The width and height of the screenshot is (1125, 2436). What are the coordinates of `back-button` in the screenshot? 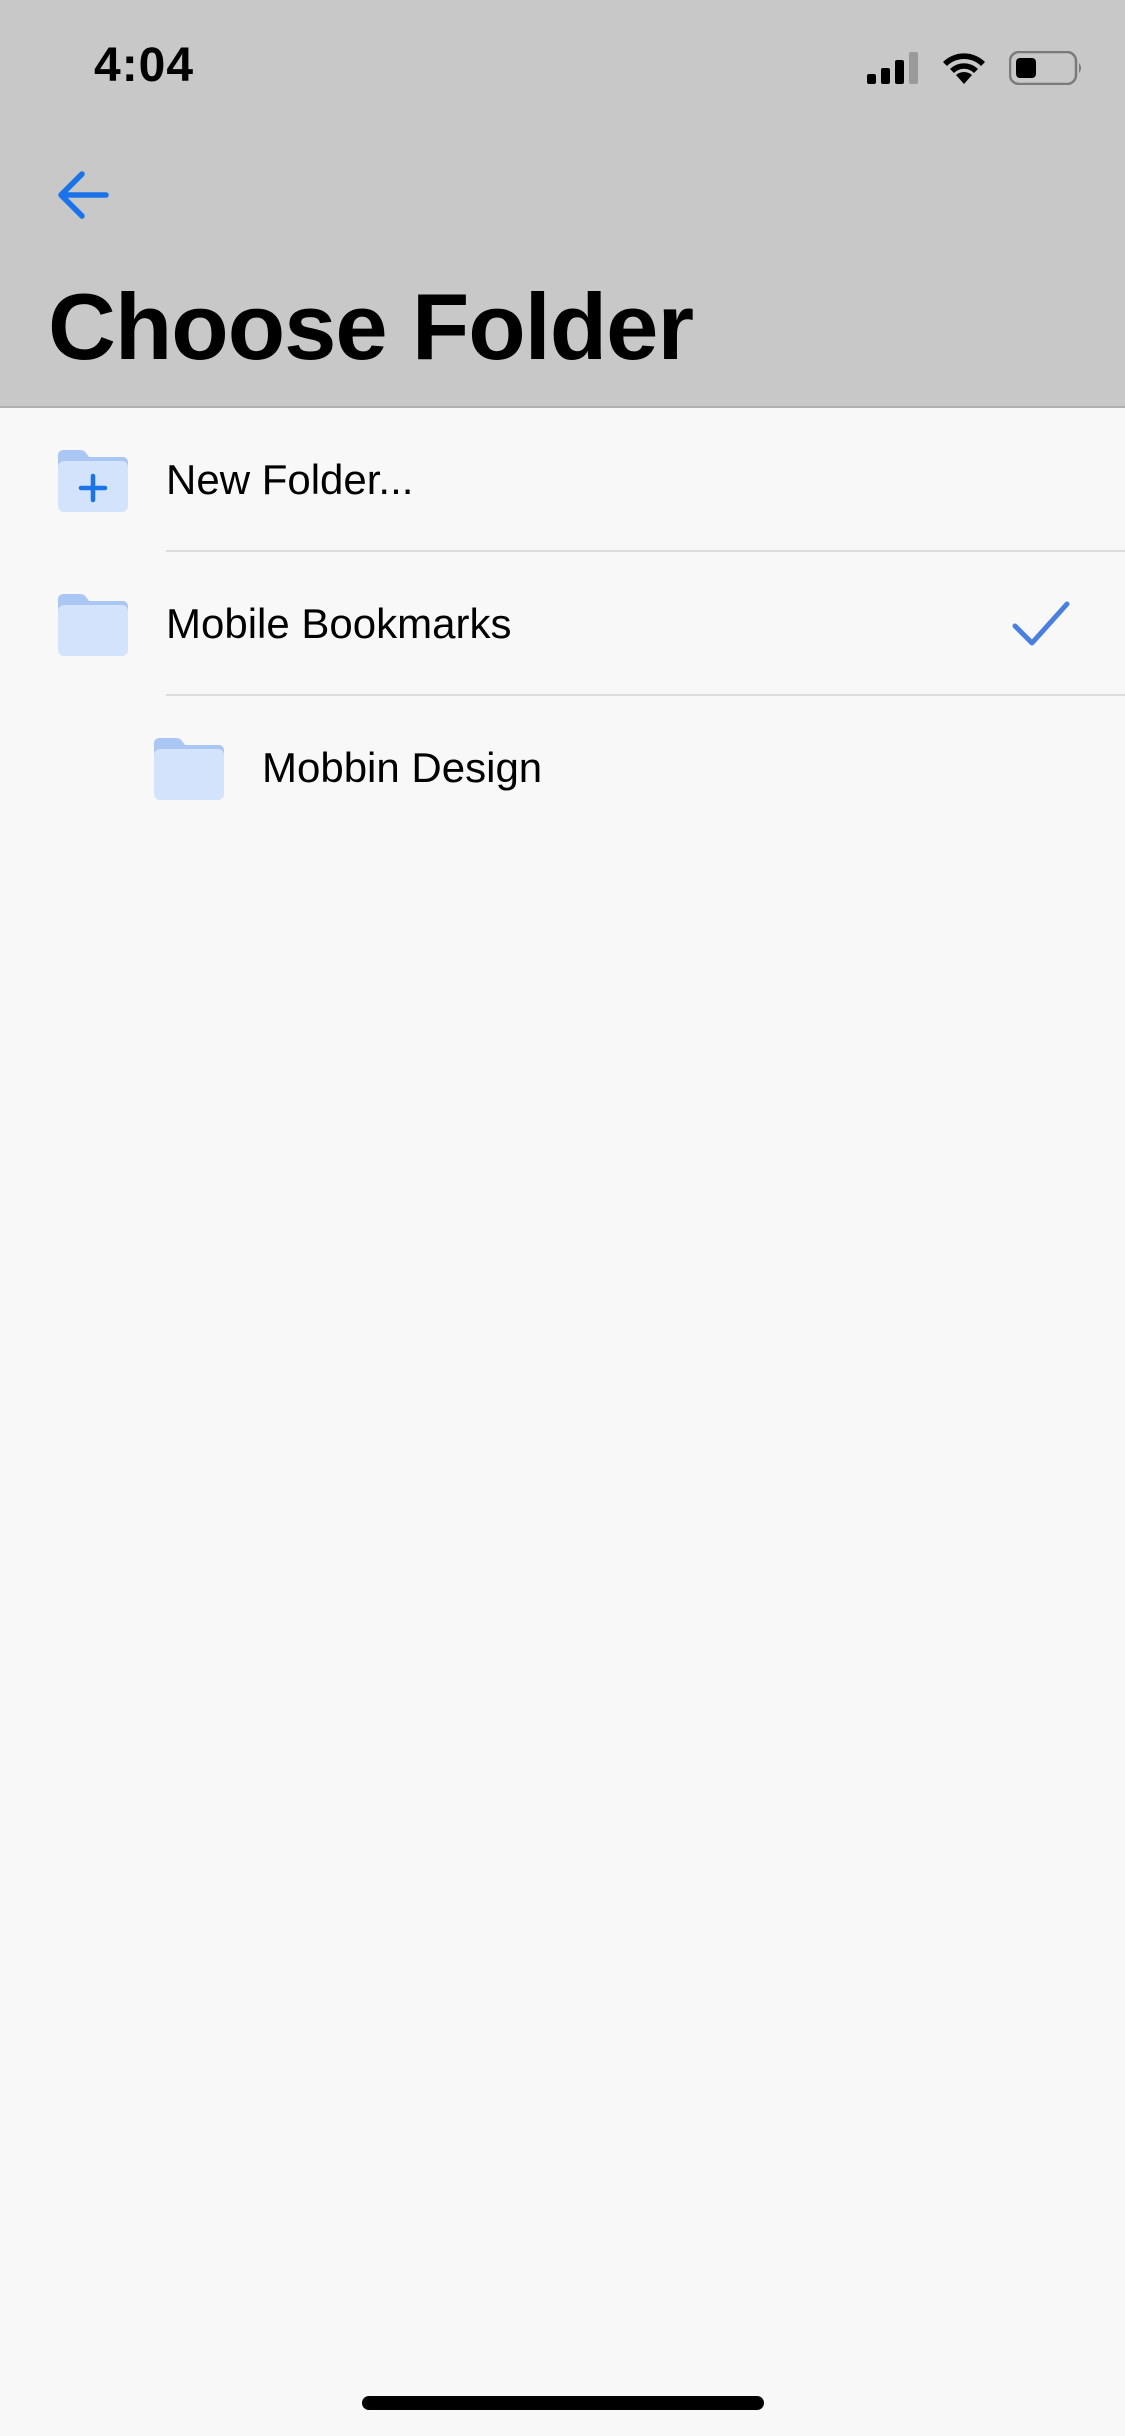 It's located at (83, 195).